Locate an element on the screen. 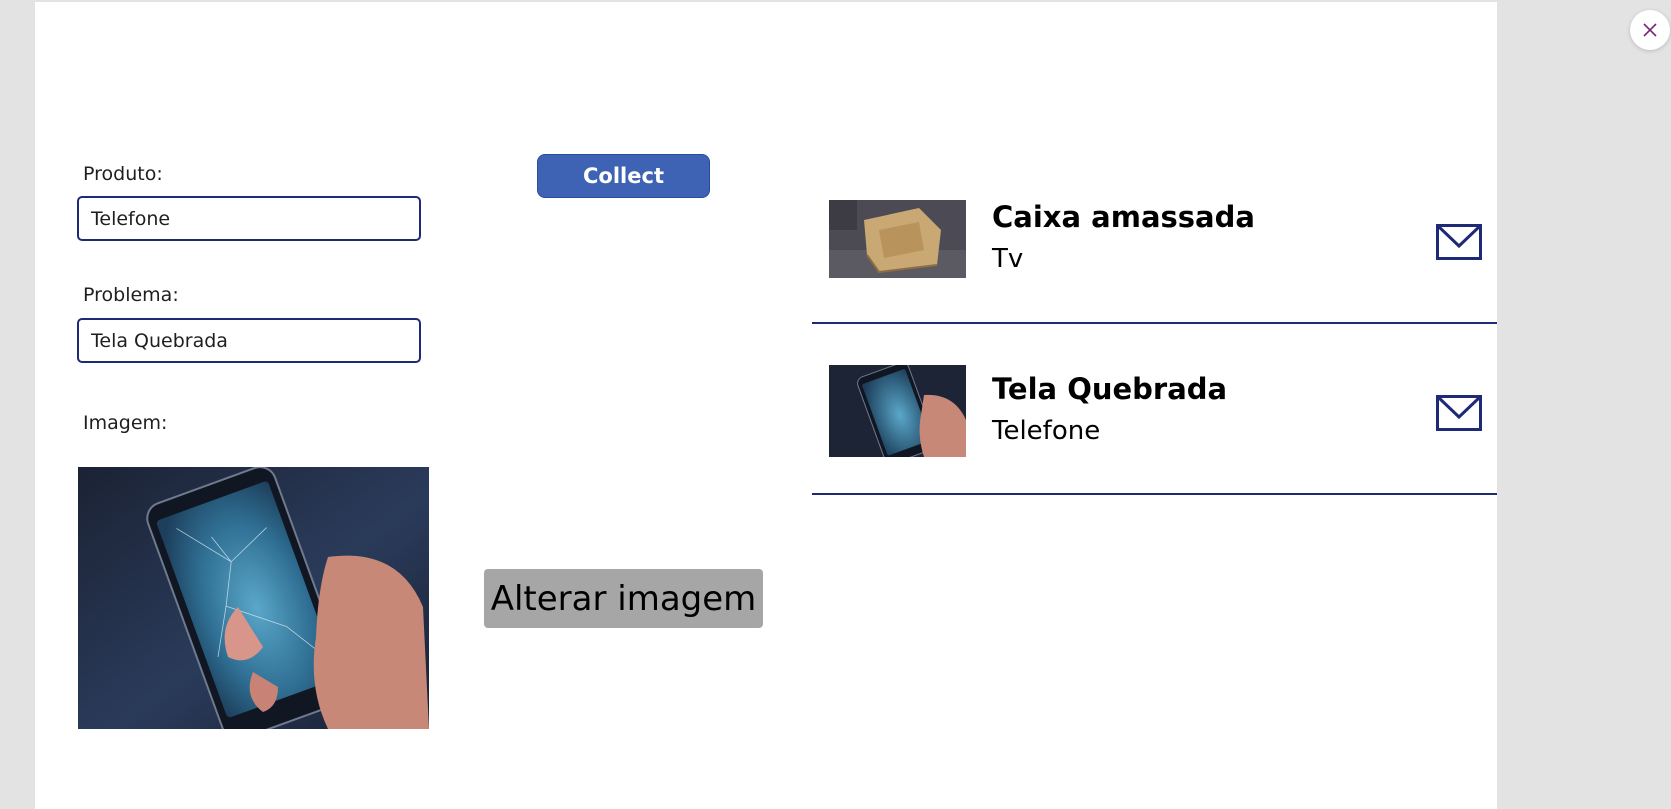 This screenshot has width=1671, height=809. problema-input is located at coordinates (249, 340).